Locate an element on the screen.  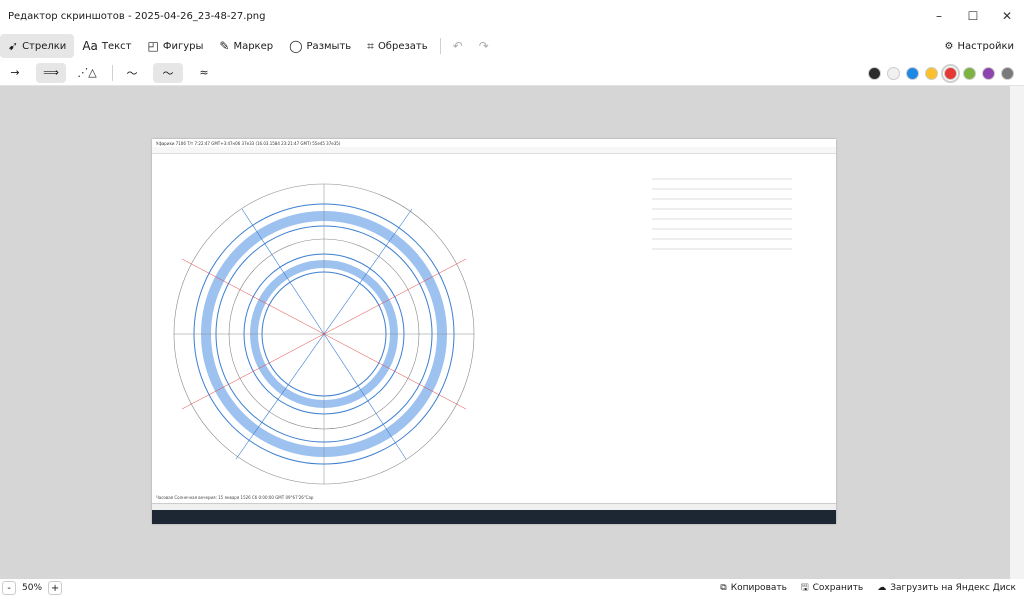
zoom-level: 50% is located at coordinates (32, 588).